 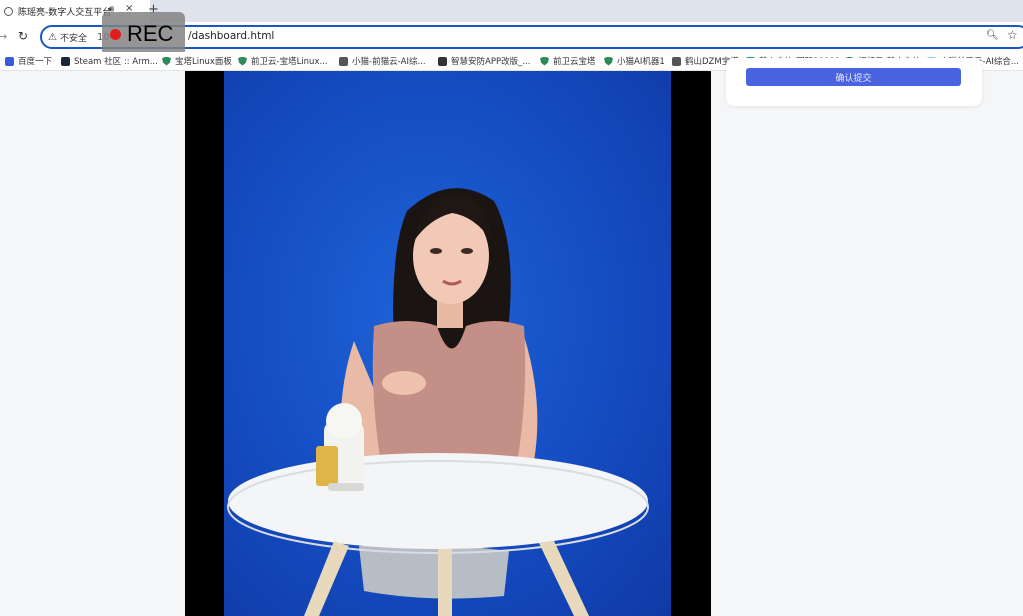 What do you see at coordinates (442, 61) in the screenshot?
I see `app-icon` at bounding box center [442, 61].